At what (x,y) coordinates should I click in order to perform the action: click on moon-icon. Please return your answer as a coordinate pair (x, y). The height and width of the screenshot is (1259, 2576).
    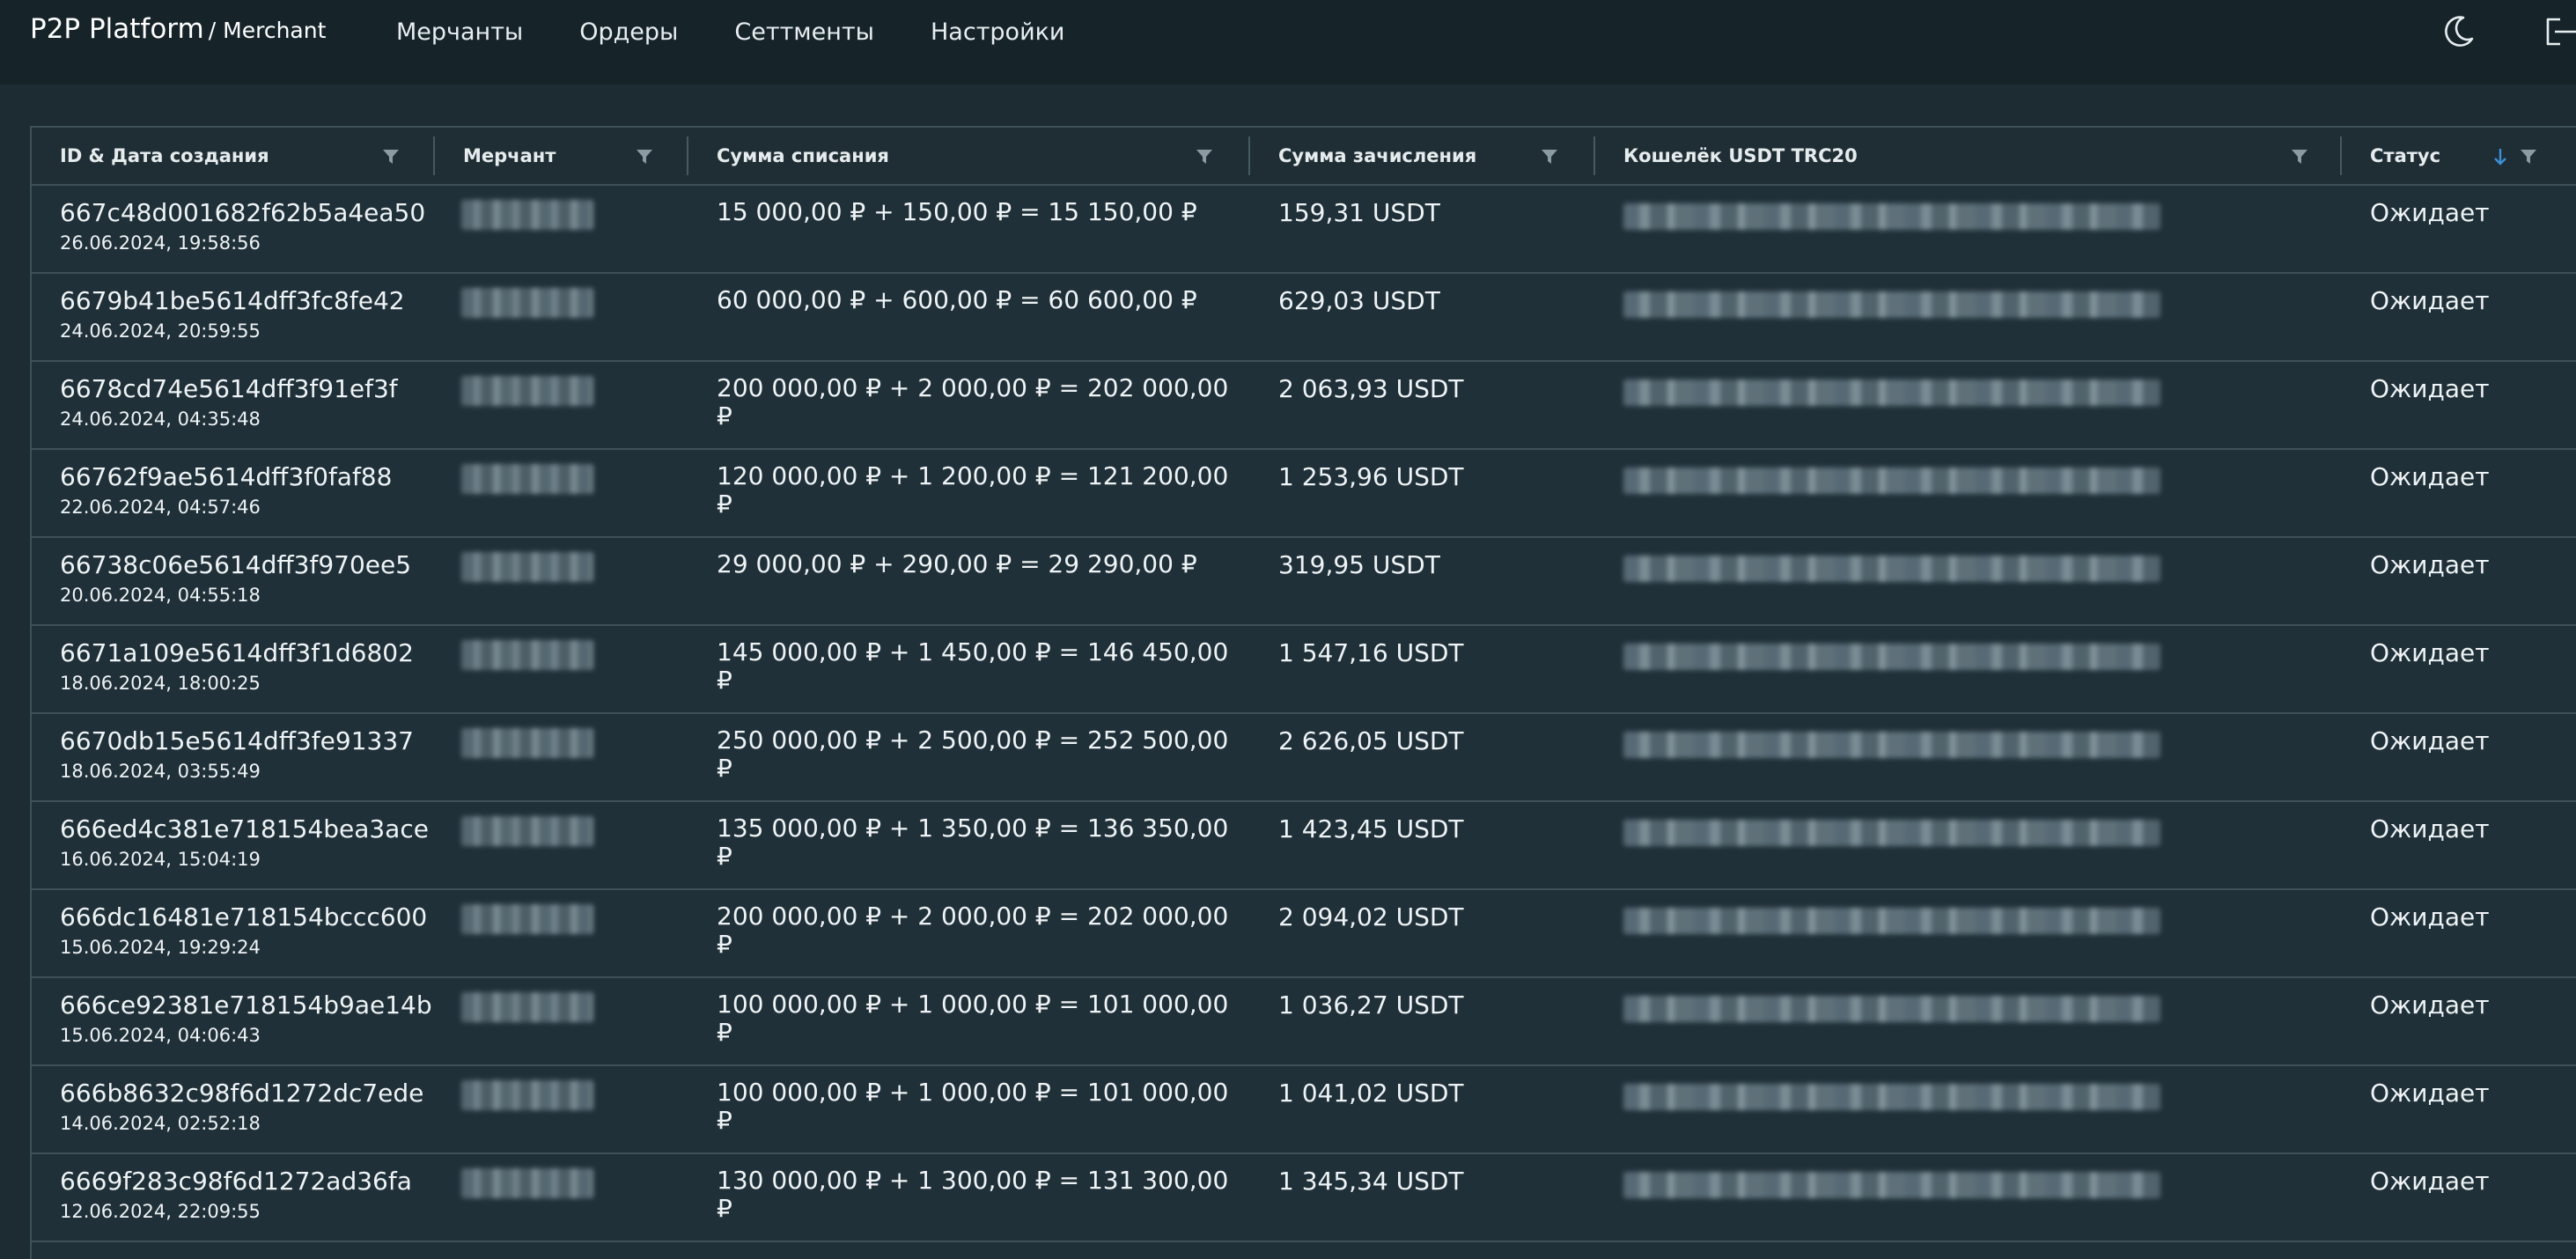
    Looking at the image, I should click on (2458, 31).